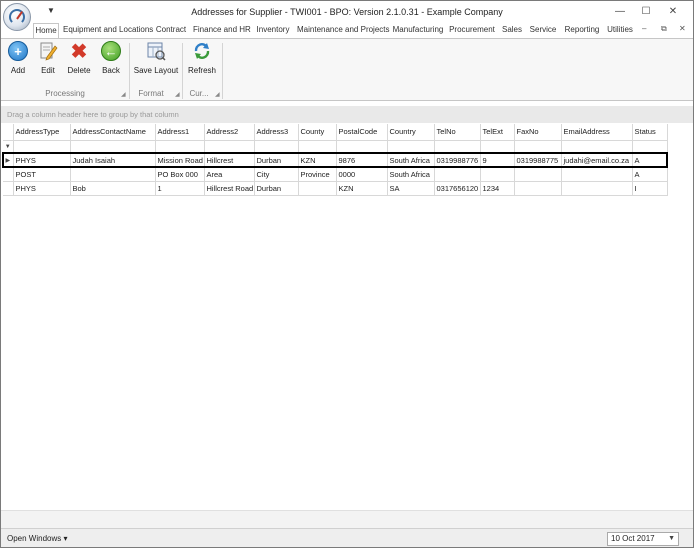 This screenshot has height=548, width=694. Describe the element at coordinates (177, 94) in the screenshot. I see `format-launcher-icon: ◢` at that location.